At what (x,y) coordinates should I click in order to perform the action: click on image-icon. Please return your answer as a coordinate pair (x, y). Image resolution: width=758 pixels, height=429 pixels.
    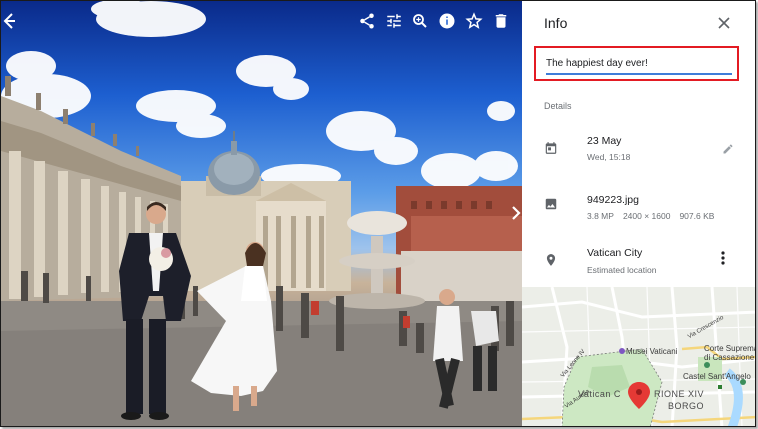
    Looking at the image, I should click on (551, 204).